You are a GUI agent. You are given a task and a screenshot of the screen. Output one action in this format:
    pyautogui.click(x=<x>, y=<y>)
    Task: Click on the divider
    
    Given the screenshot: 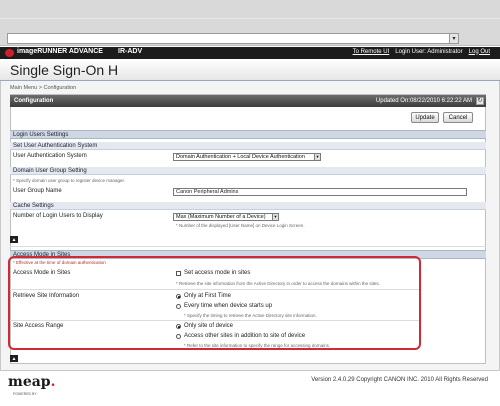 What is the action you would take?
    pyautogui.click(x=248, y=246)
    